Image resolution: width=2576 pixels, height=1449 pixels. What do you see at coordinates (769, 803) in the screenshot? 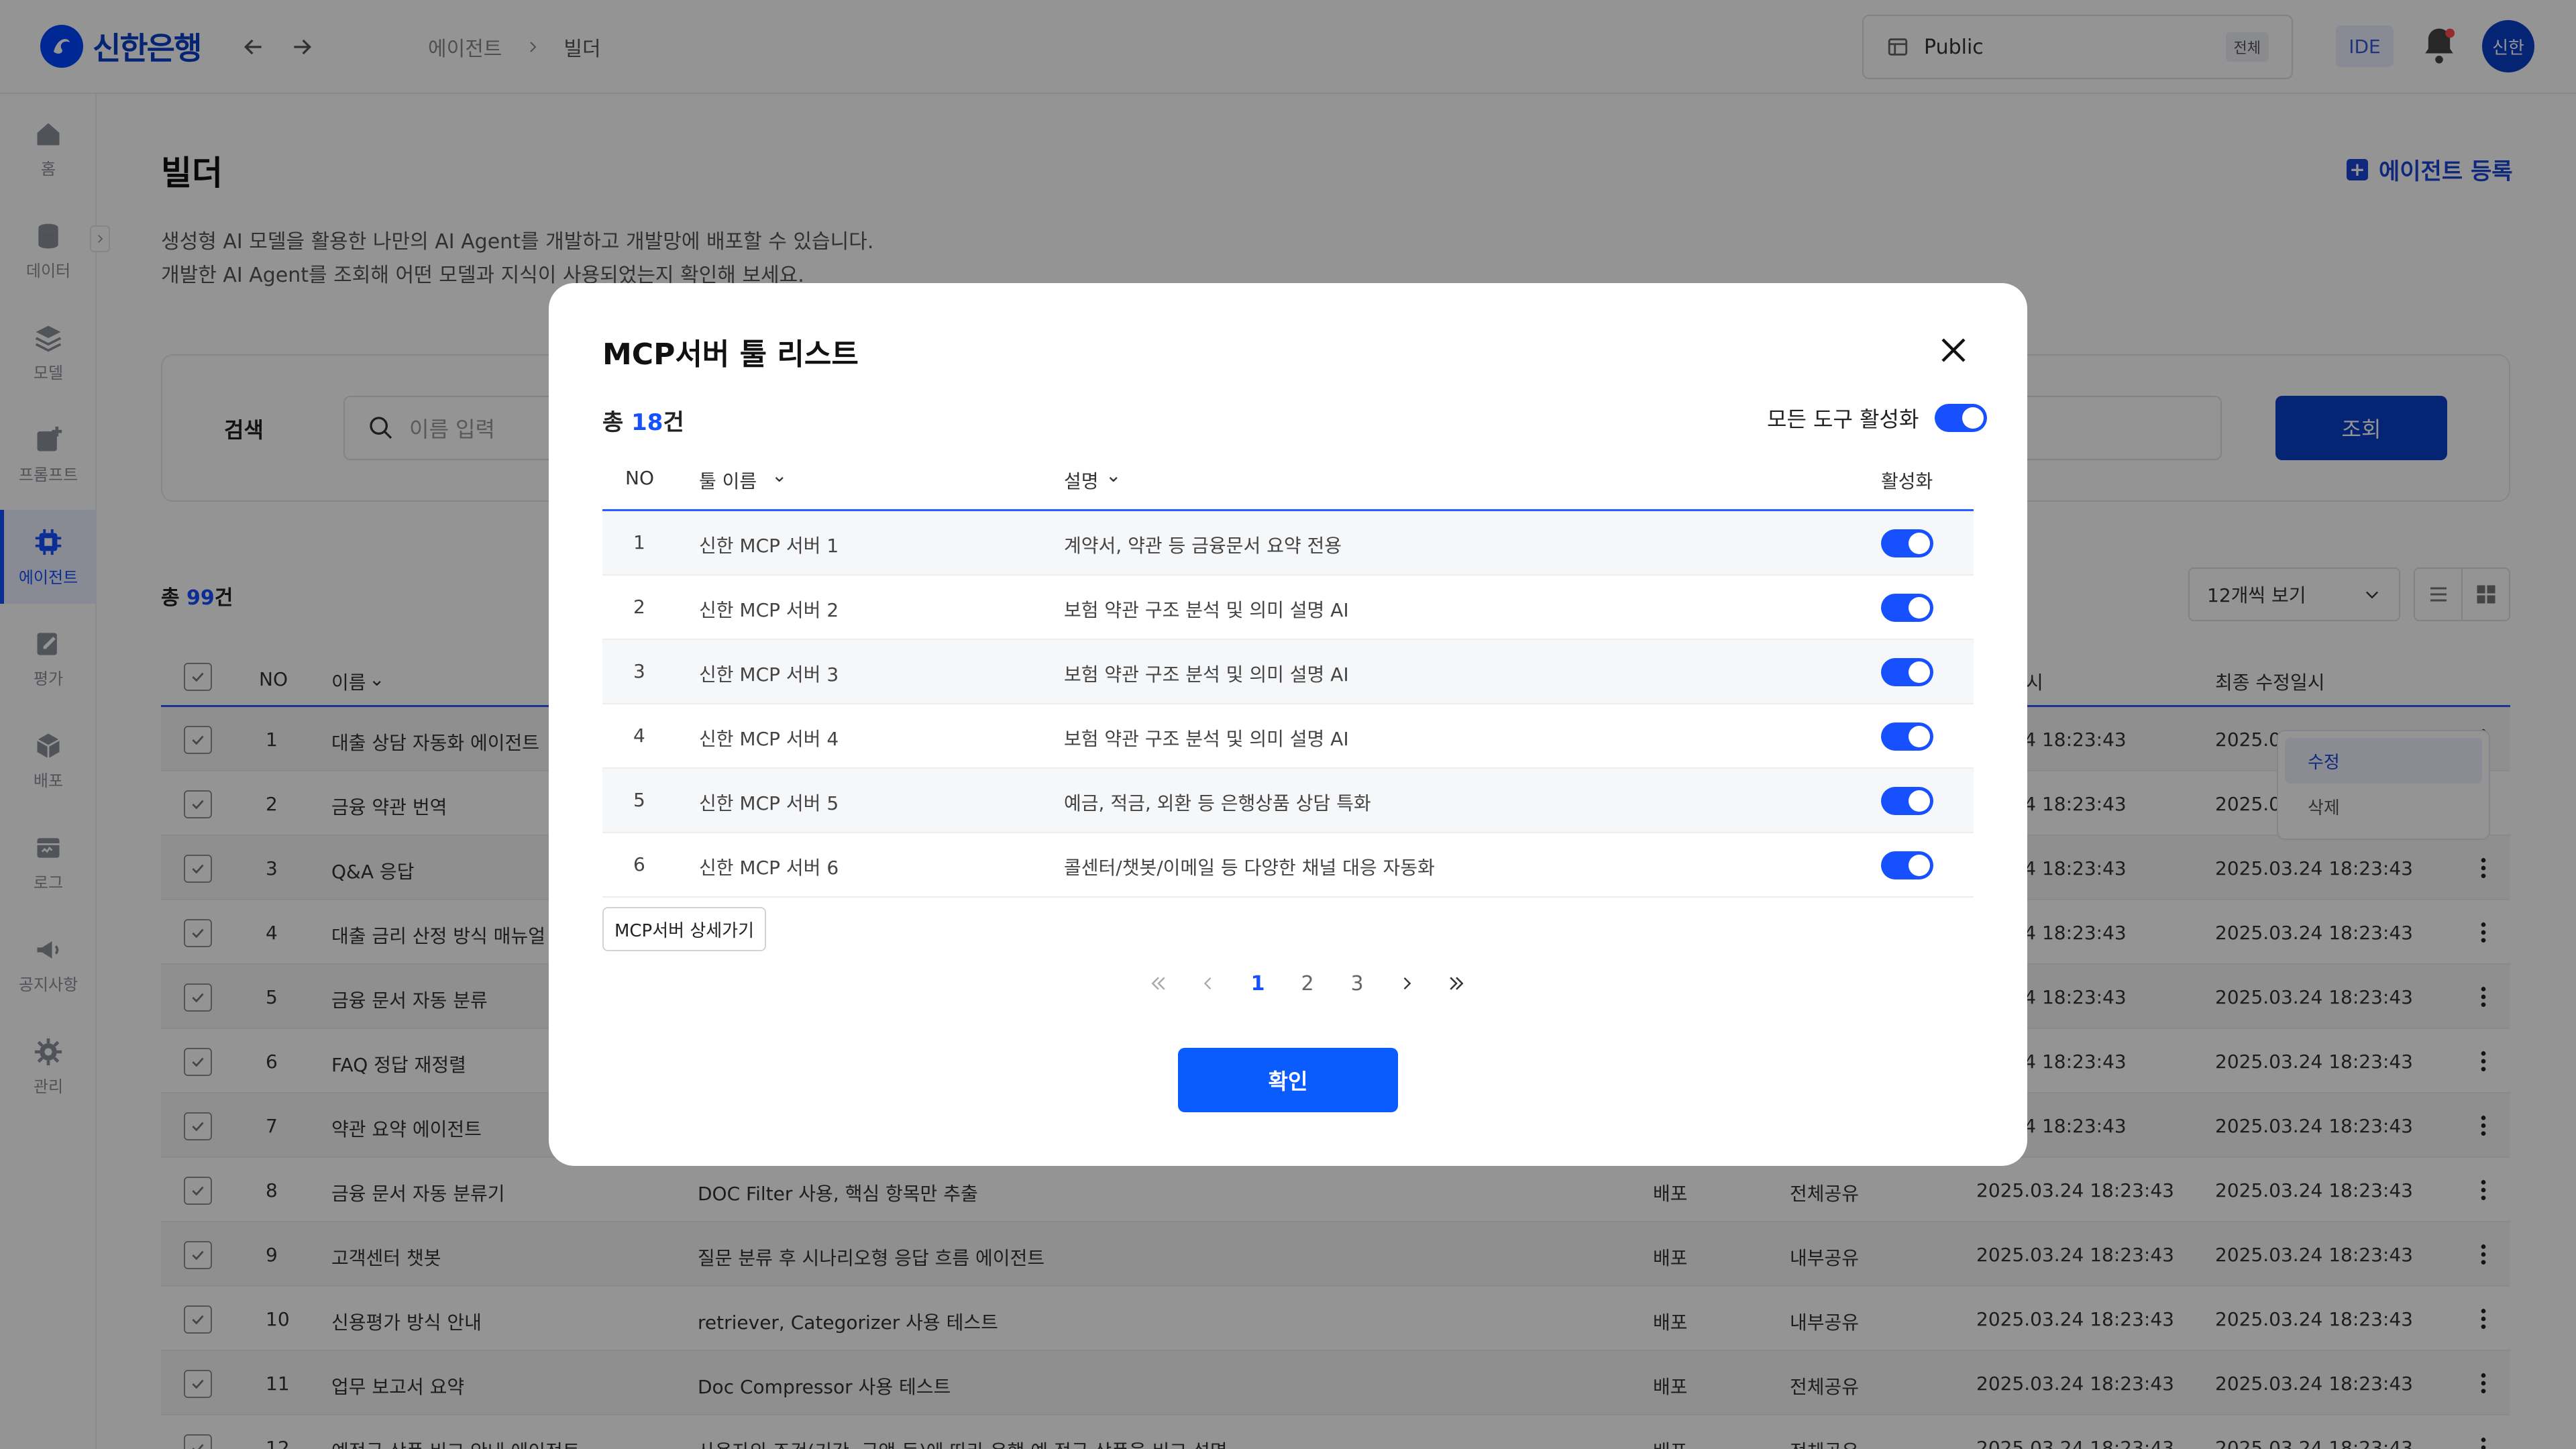
I see `row-tool-name: 신한 MCP 서버 5` at bounding box center [769, 803].